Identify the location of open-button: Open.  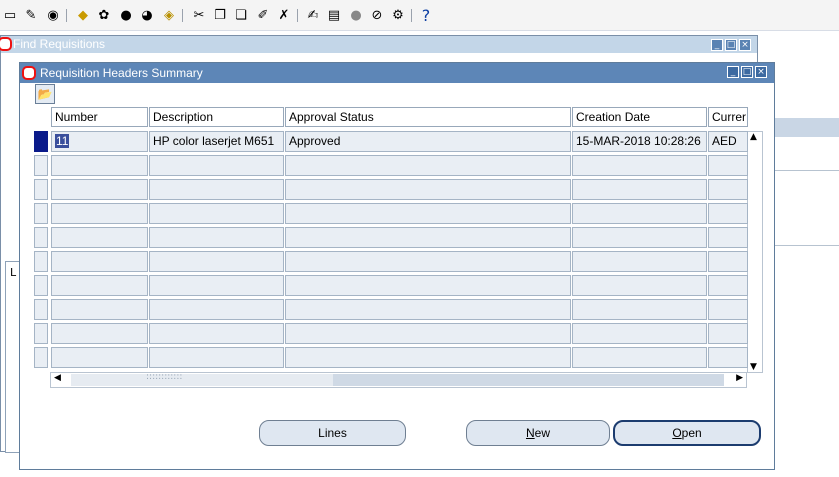
(687, 433).